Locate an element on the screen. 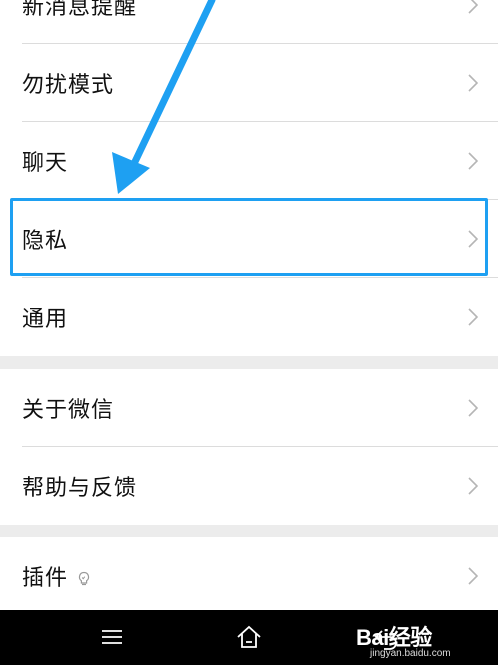 This screenshot has width=498, height=665. home-icon is located at coordinates (249, 637).